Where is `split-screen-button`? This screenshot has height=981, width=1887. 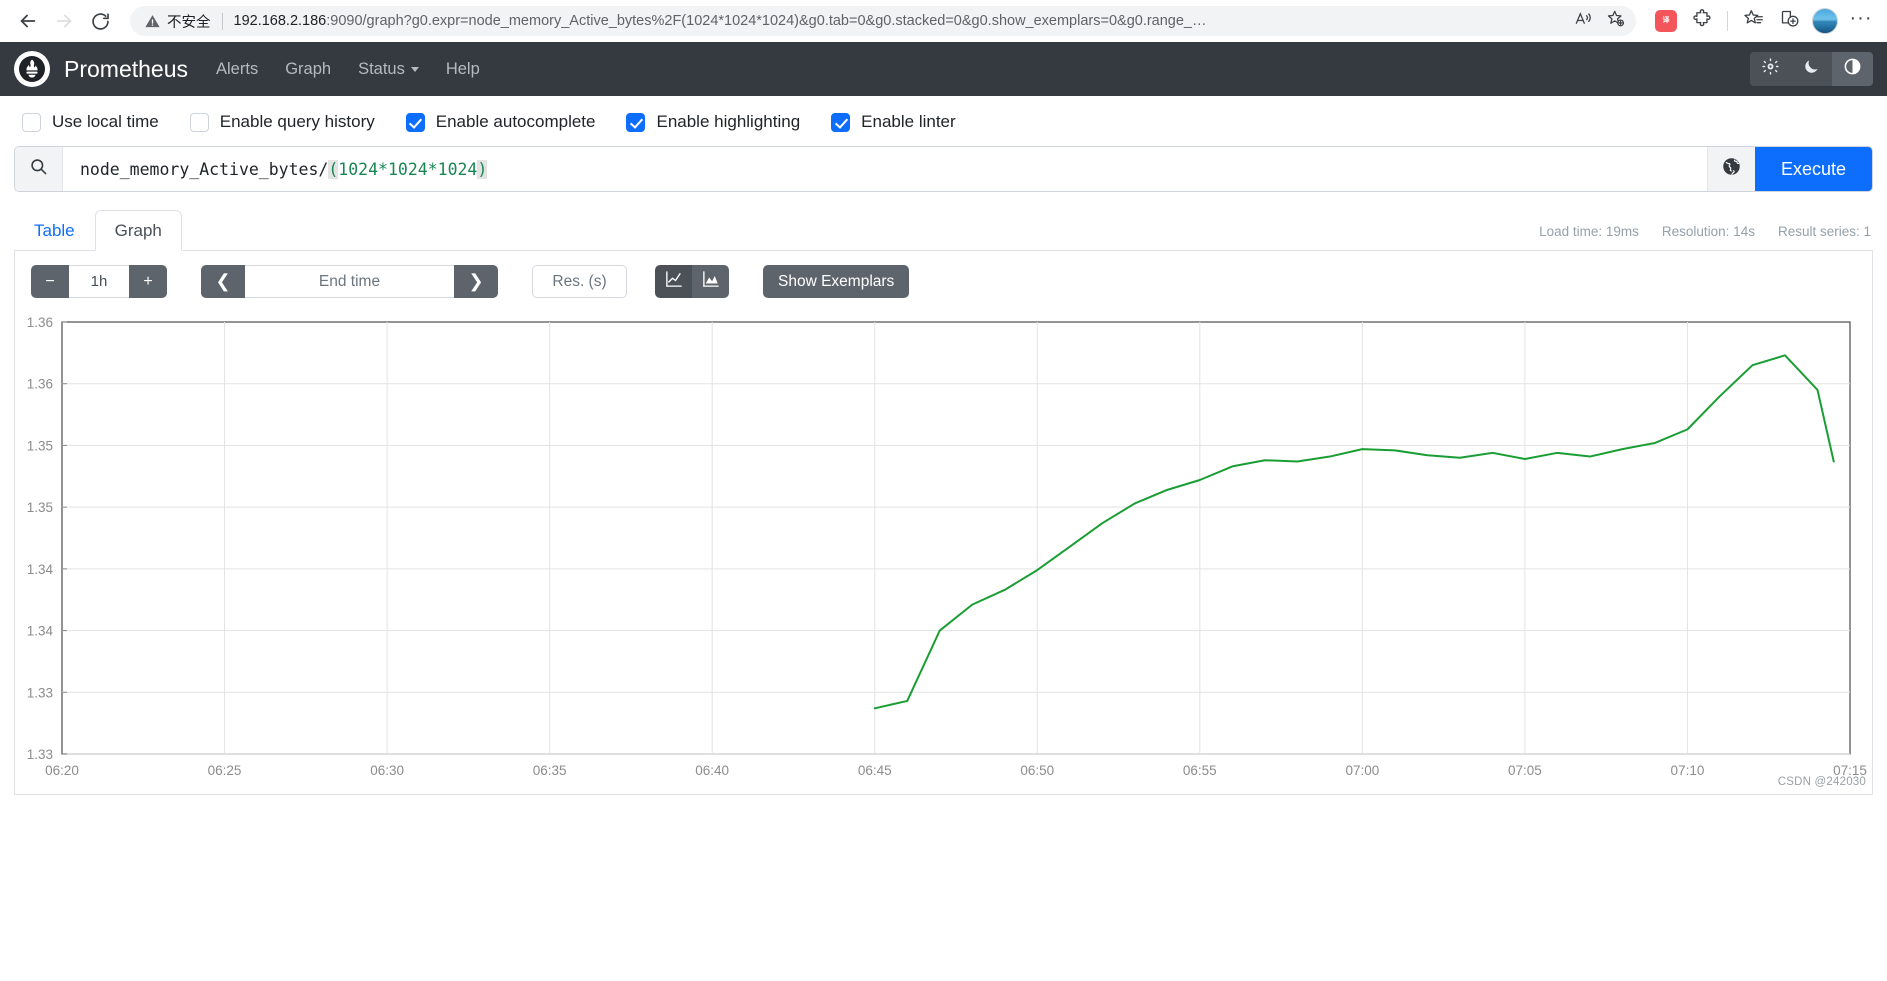
split-screen-button is located at coordinates (1789, 21).